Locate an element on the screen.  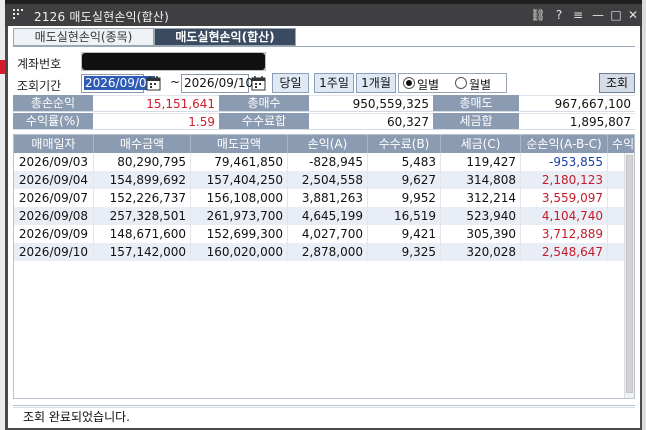
table-cell: 2026/09/03 is located at coordinates (54, 162).